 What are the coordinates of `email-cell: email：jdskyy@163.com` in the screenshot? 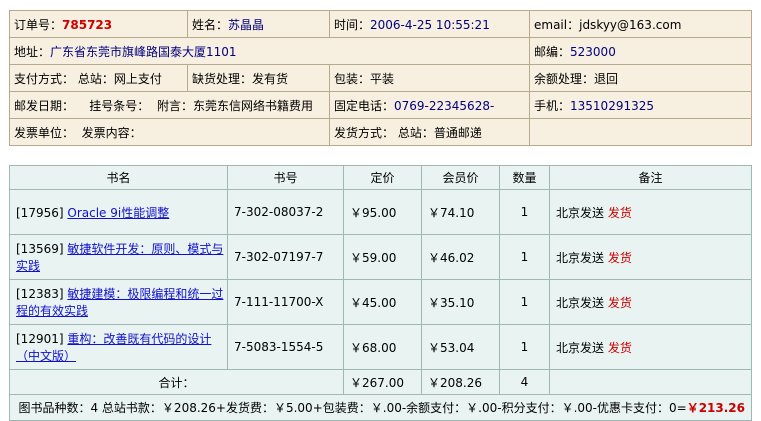 It's located at (640, 24).